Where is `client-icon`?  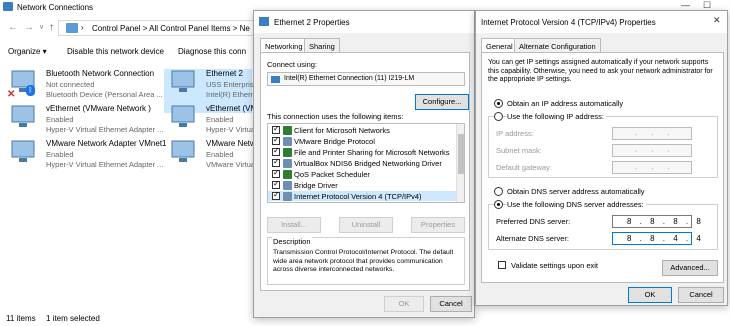
client-icon is located at coordinates (287, 130).